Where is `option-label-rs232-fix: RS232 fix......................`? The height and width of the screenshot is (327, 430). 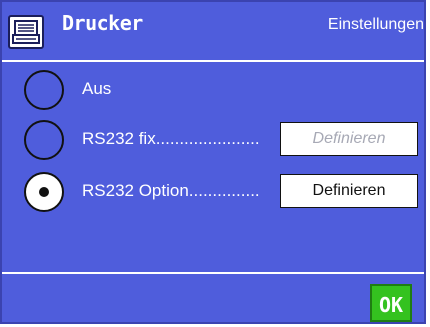
option-label-rs232-fix: RS232 fix...................... is located at coordinates (171, 138).